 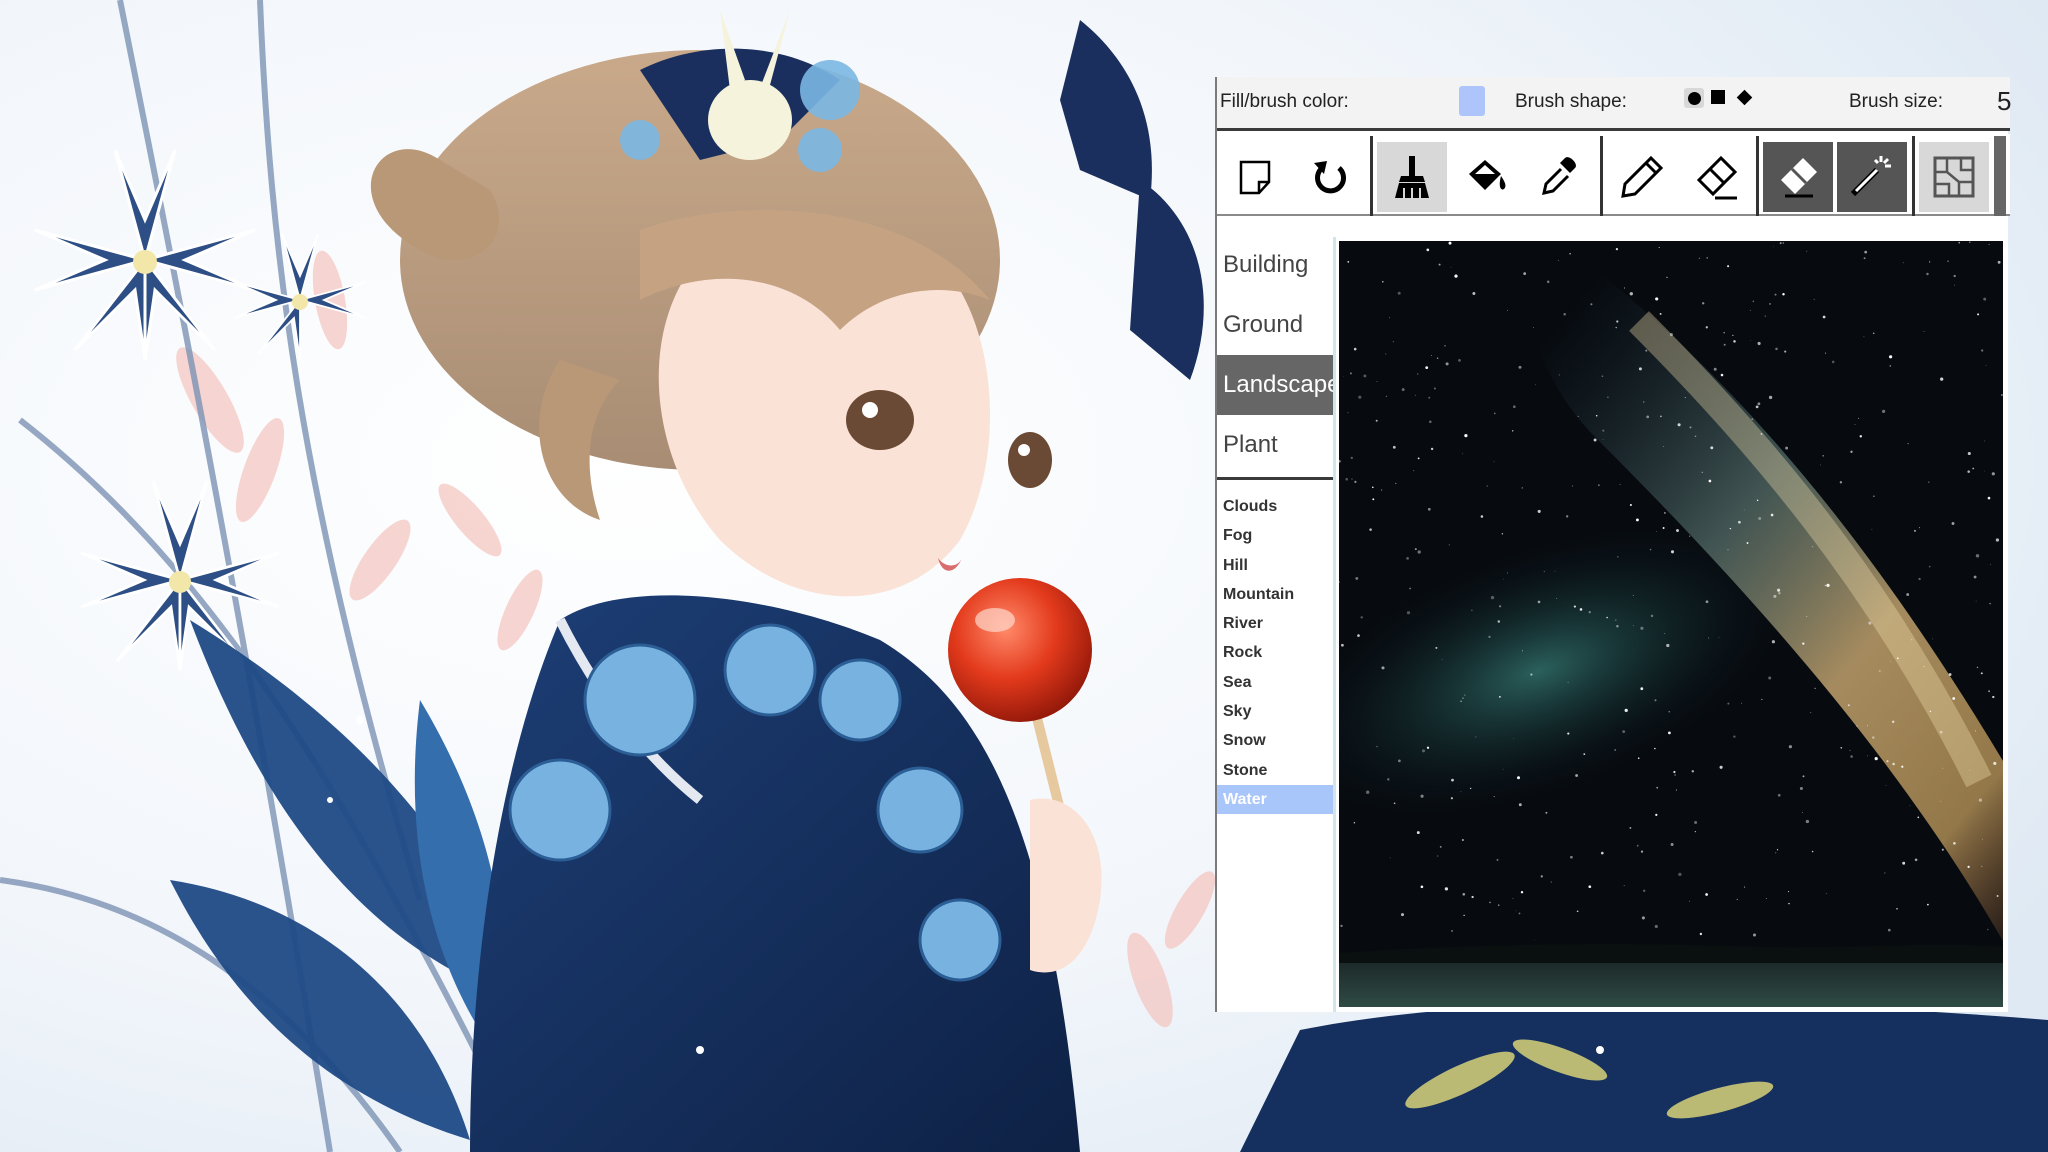 What do you see at coordinates (1744, 97) in the screenshot?
I see `diamond-shape-button` at bounding box center [1744, 97].